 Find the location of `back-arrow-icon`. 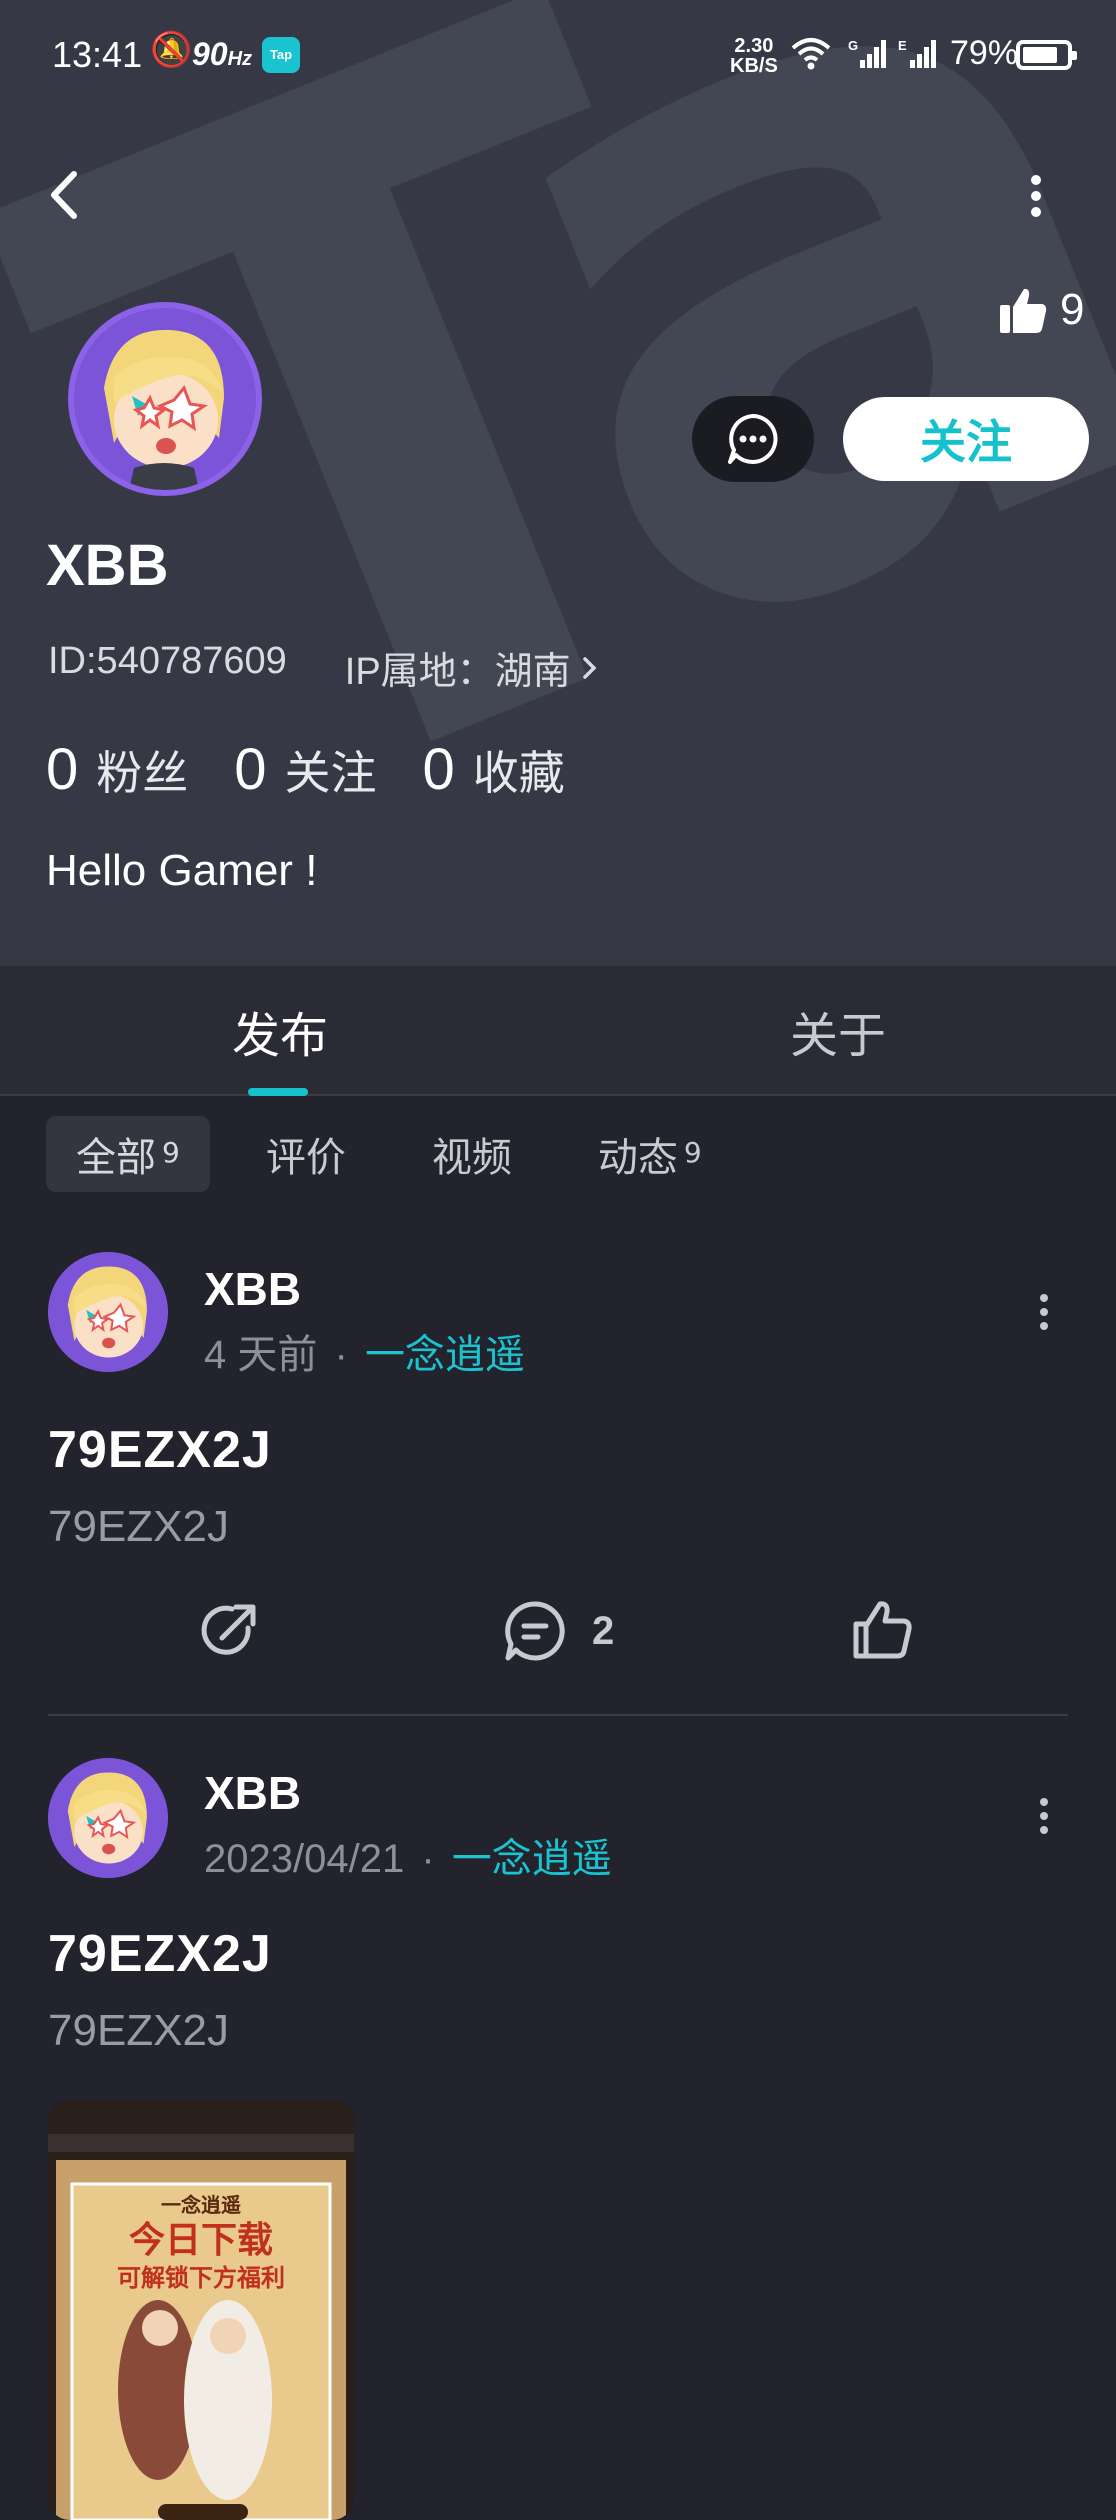

back-arrow-icon is located at coordinates (65, 195).